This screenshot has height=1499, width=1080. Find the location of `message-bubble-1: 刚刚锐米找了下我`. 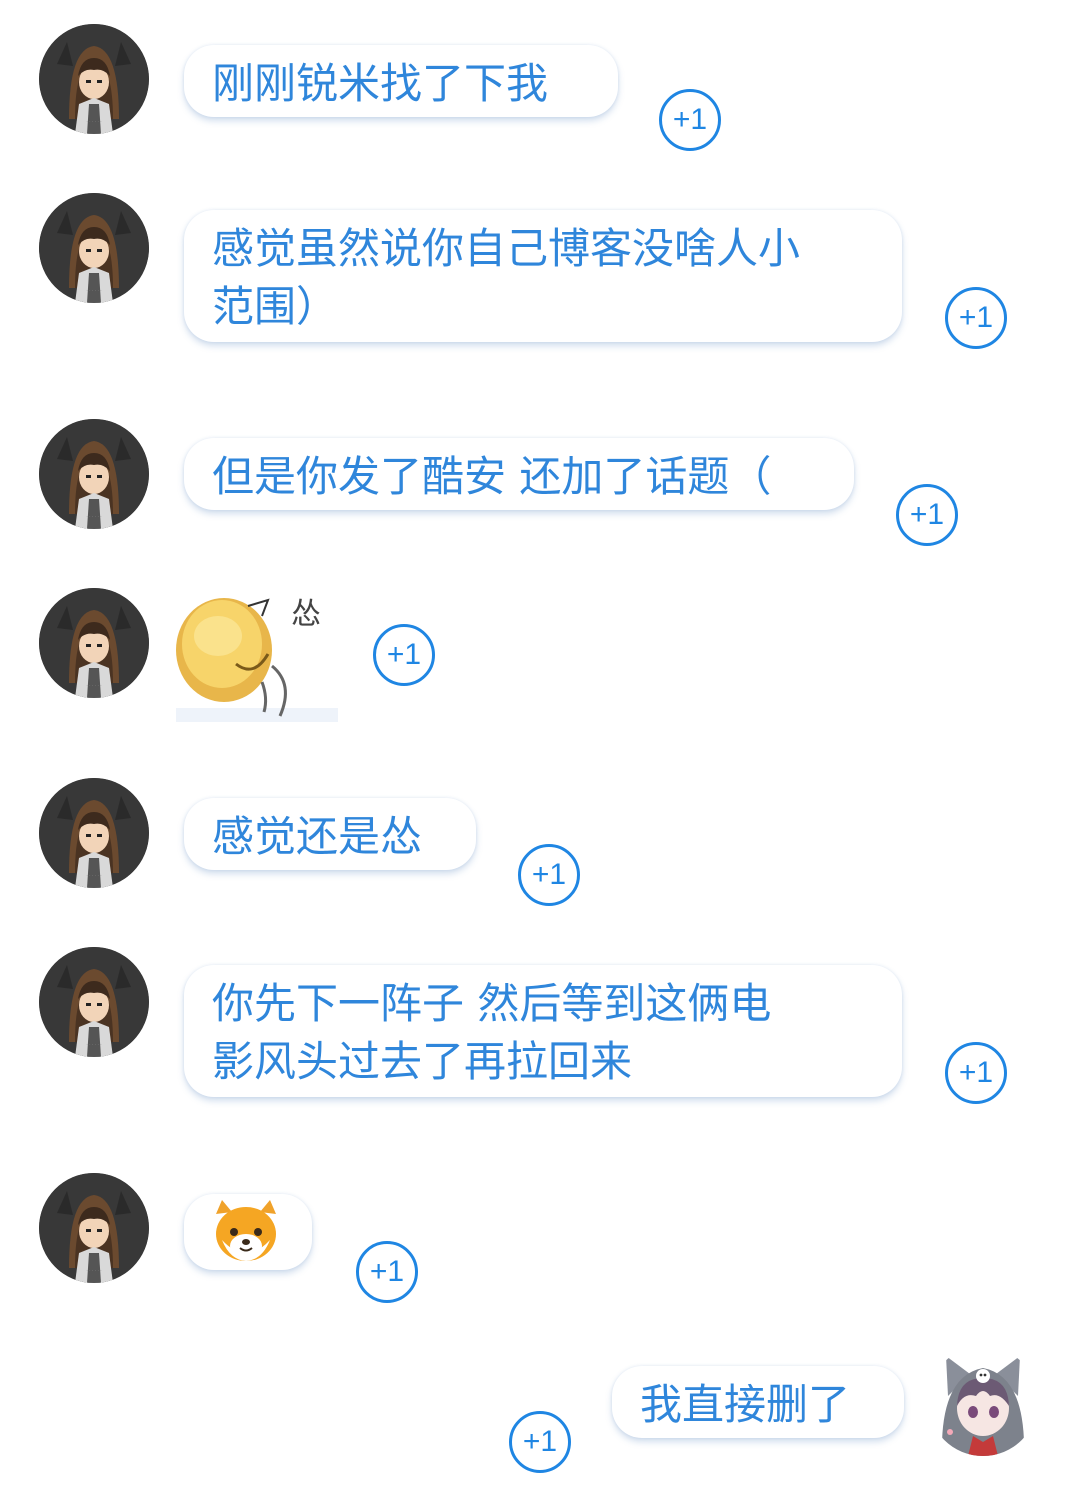

message-bubble-1: 刚刚锐米找了下我 is located at coordinates (401, 81).